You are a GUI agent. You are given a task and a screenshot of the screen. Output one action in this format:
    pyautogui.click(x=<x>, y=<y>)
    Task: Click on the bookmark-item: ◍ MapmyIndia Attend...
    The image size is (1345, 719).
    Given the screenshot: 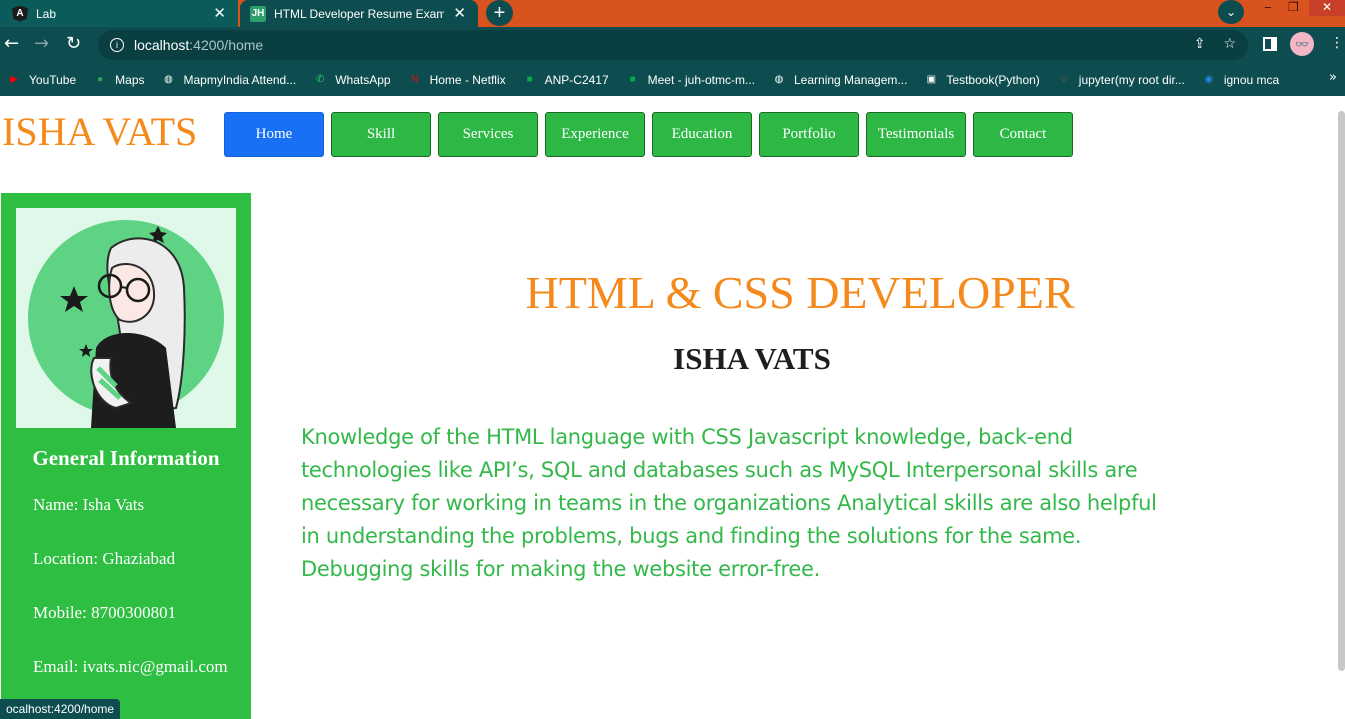 What is the action you would take?
    pyautogui.click(x=229, y=80)
    